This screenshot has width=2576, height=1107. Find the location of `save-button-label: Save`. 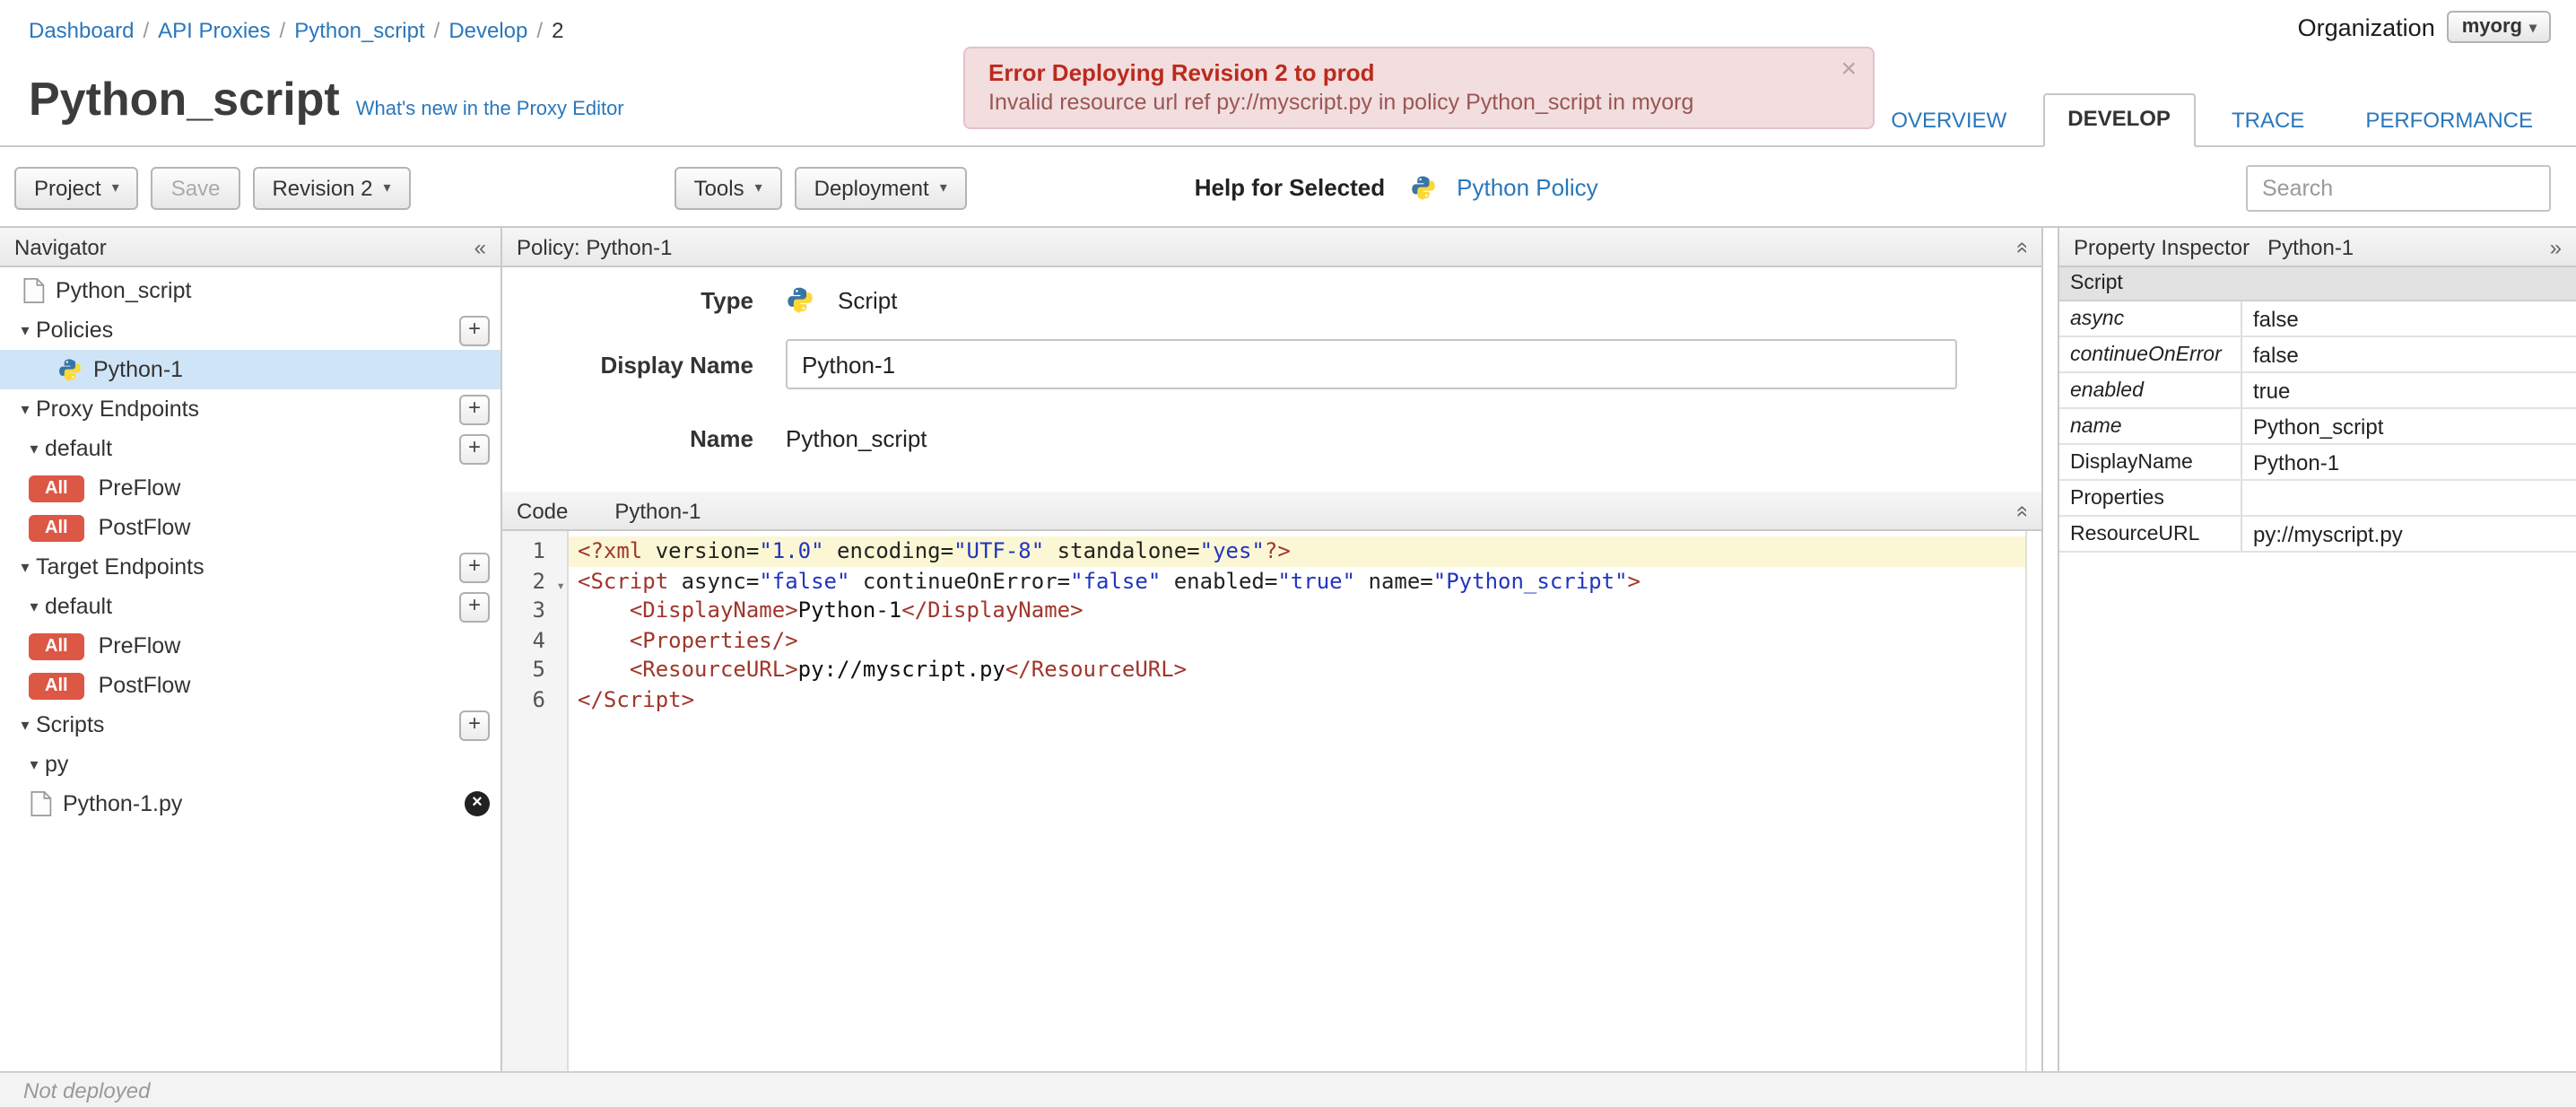

save-button-label: Save is located at coordinates (195, 187).